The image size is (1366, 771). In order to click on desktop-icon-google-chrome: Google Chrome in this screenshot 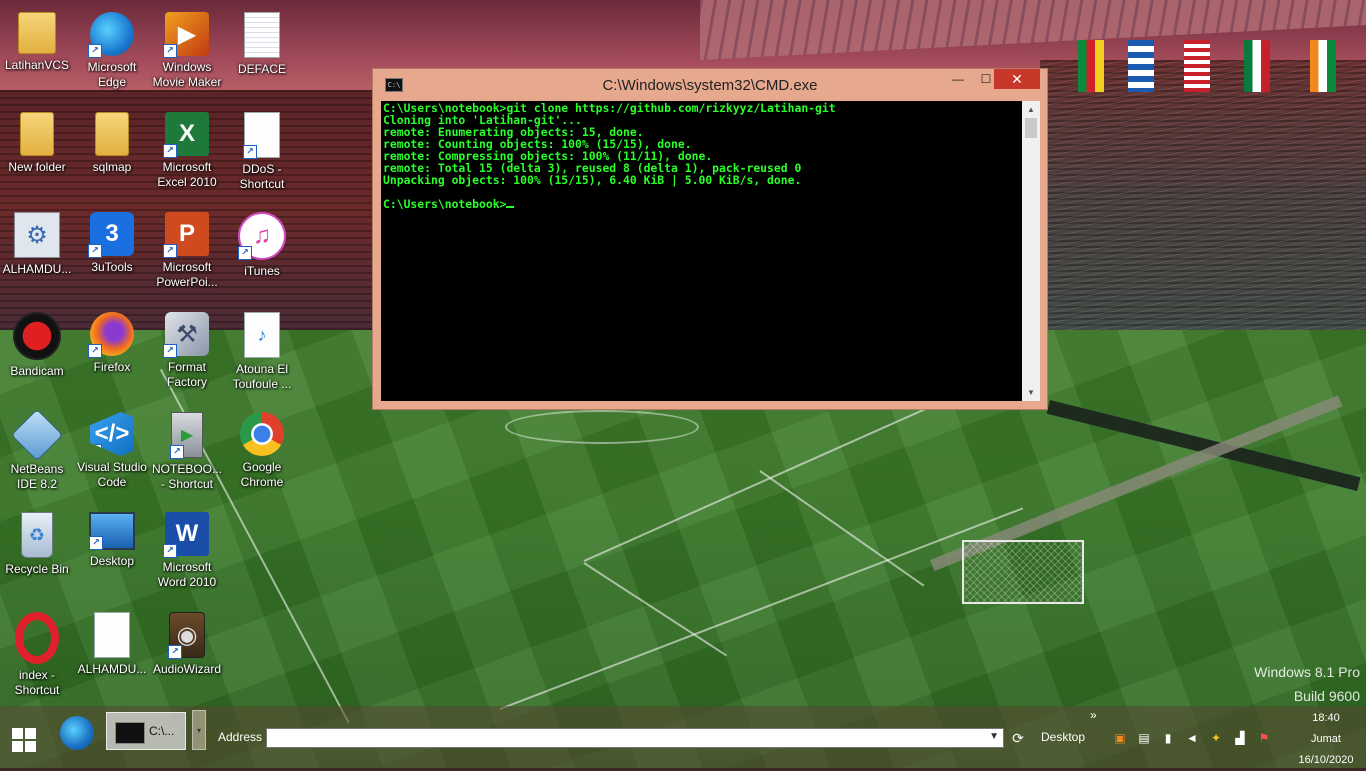, I will do `click(262, 452)`.